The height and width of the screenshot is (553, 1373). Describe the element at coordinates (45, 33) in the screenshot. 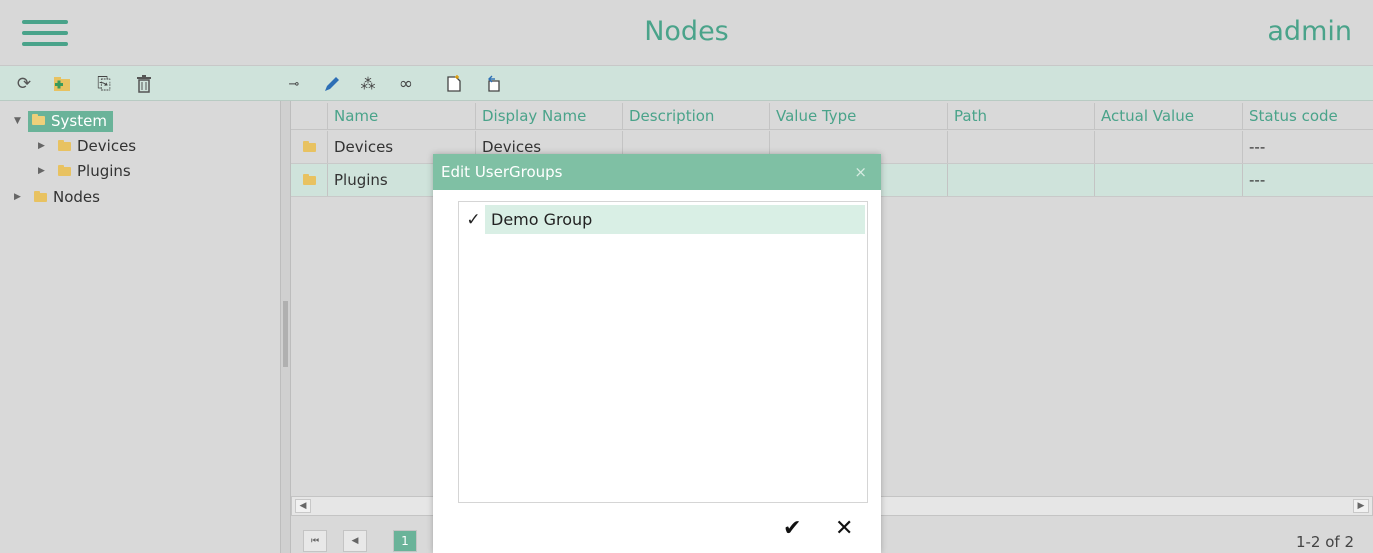

I see `menu-icon` at that location.